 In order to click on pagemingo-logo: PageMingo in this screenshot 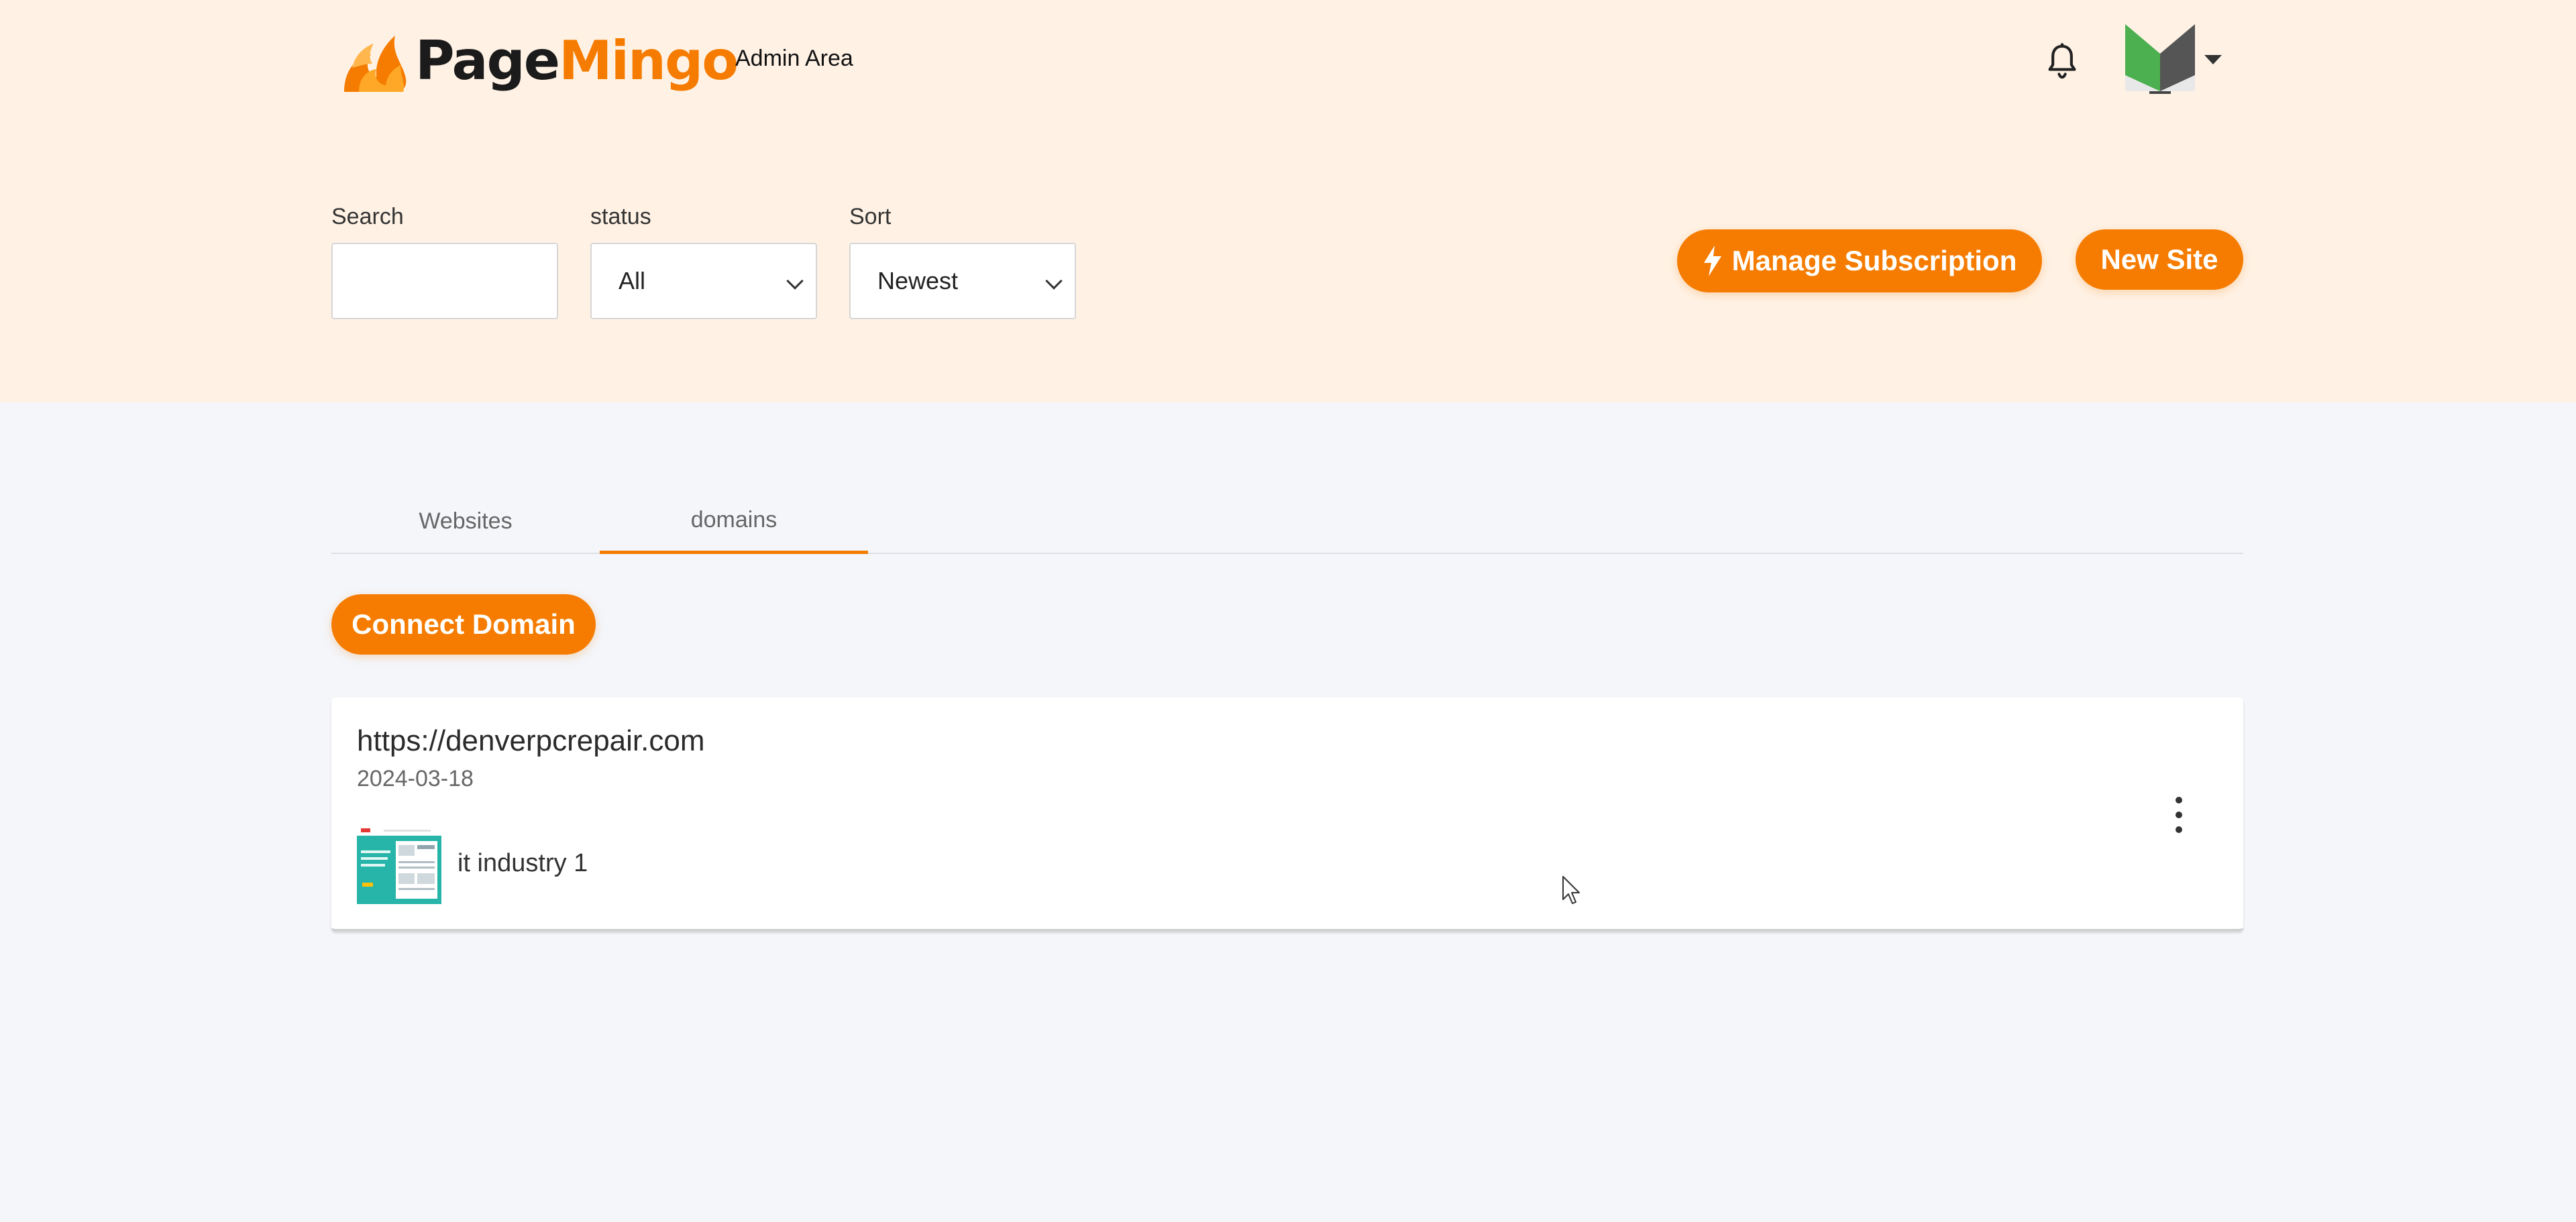, I will do `click(539, 61)`.